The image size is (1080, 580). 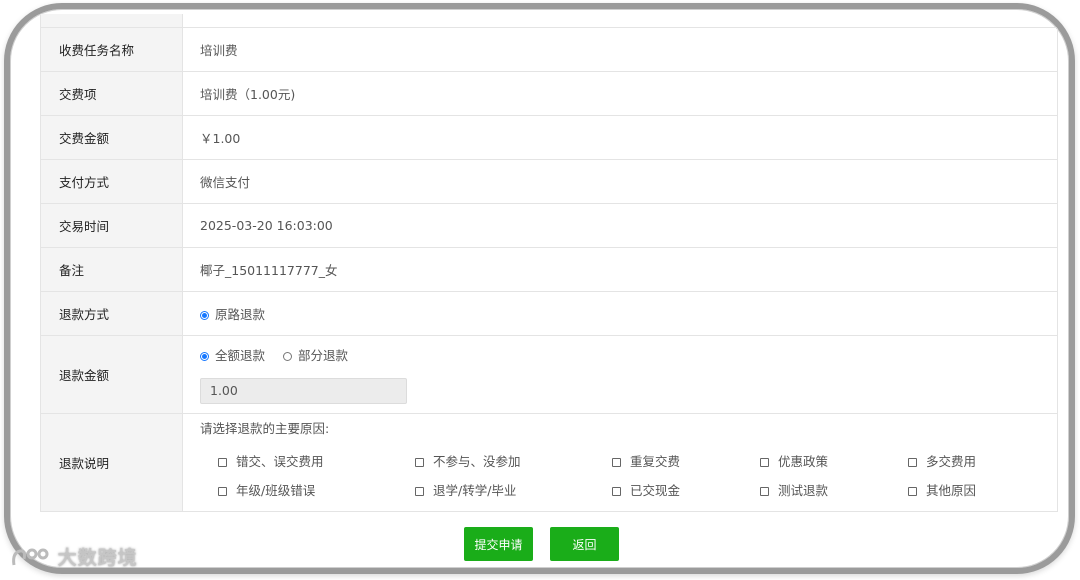 I want to click on radio-label: 部分退款, so click(x=323, y=355).